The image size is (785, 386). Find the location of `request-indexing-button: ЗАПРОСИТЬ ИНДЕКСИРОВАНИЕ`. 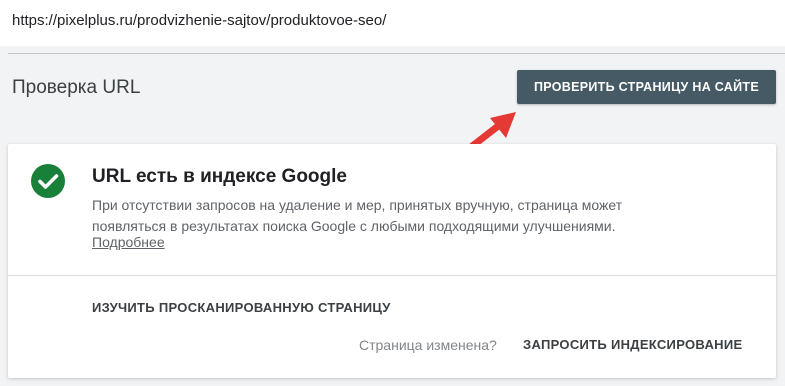

request-indexing-button: ЗАПРОСИТЬ ИНДЕКСИРОВАНИЕ is located at coordinates (632, 344).